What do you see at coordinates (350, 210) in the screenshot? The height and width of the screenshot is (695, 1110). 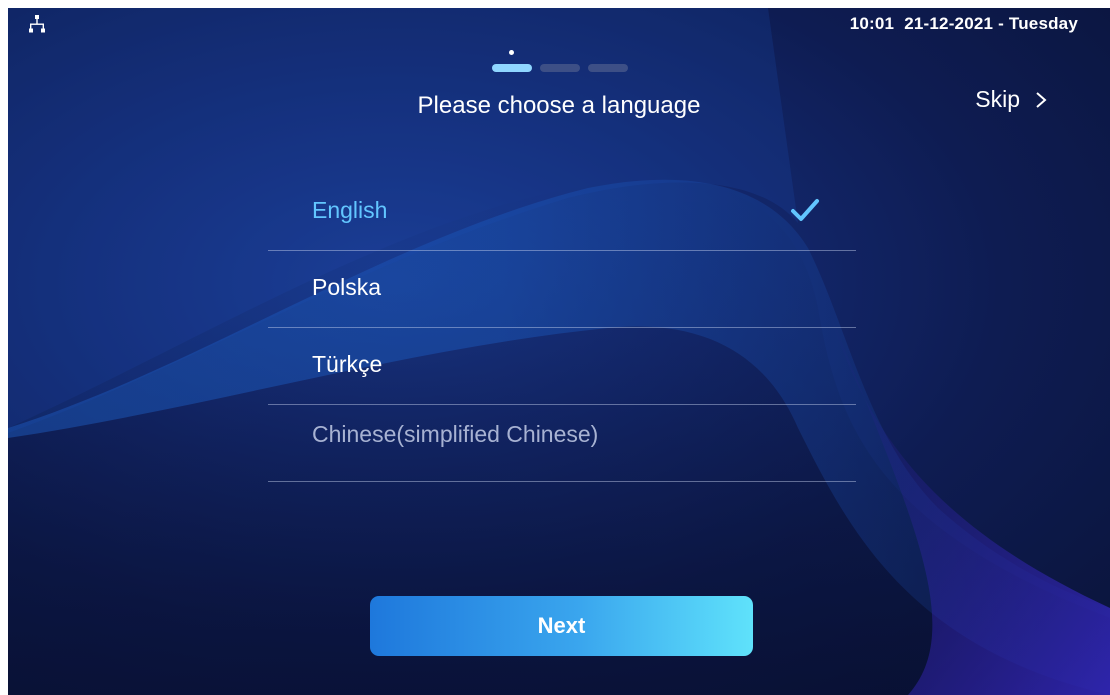 I see `language-label: English` at bounding box center [350, 210].